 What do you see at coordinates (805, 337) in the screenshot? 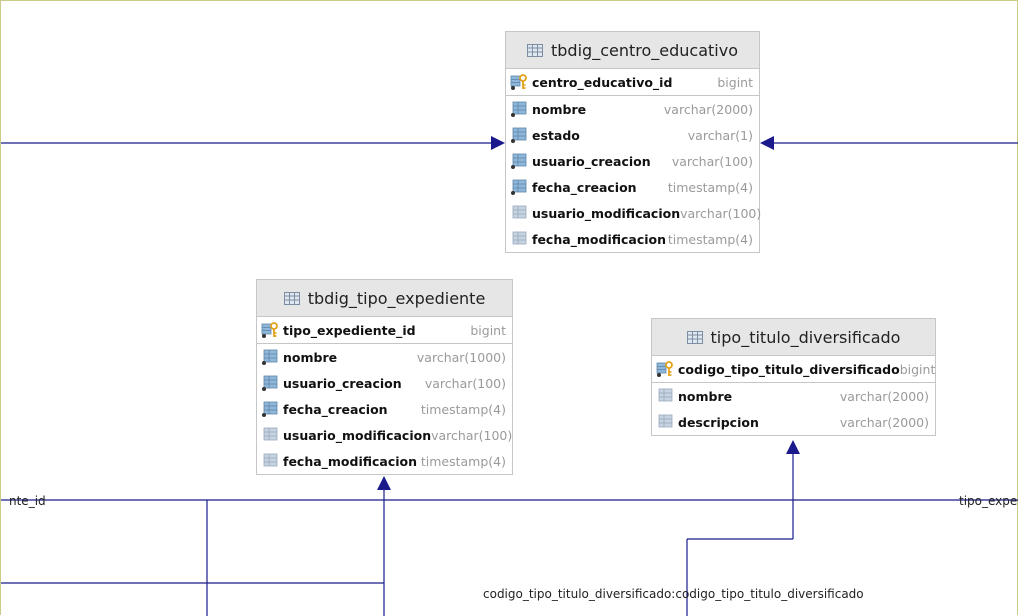
I see `table-title: tipo_titulo_diversificado` at bounding box center [805, 337].